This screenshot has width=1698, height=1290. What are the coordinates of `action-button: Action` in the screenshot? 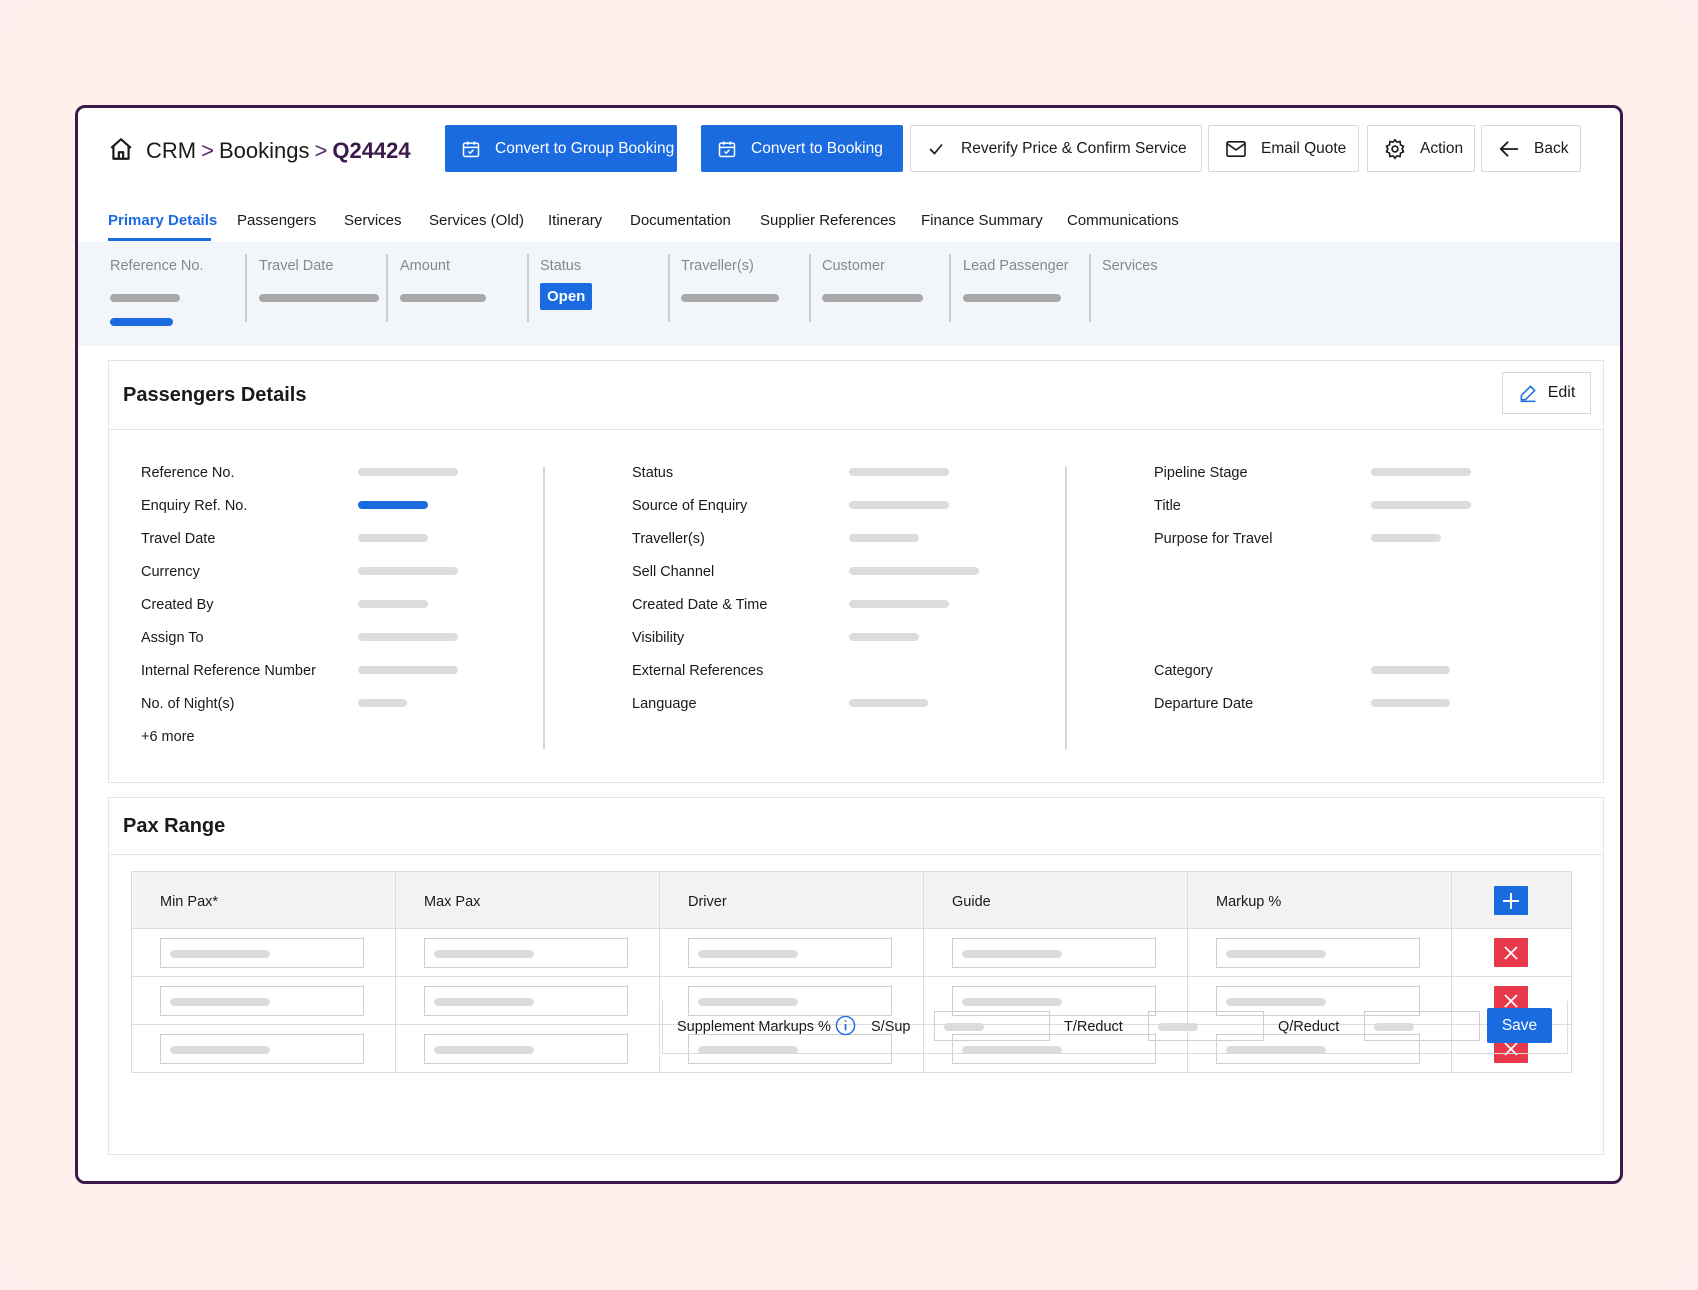 It's located at (1421, 148).